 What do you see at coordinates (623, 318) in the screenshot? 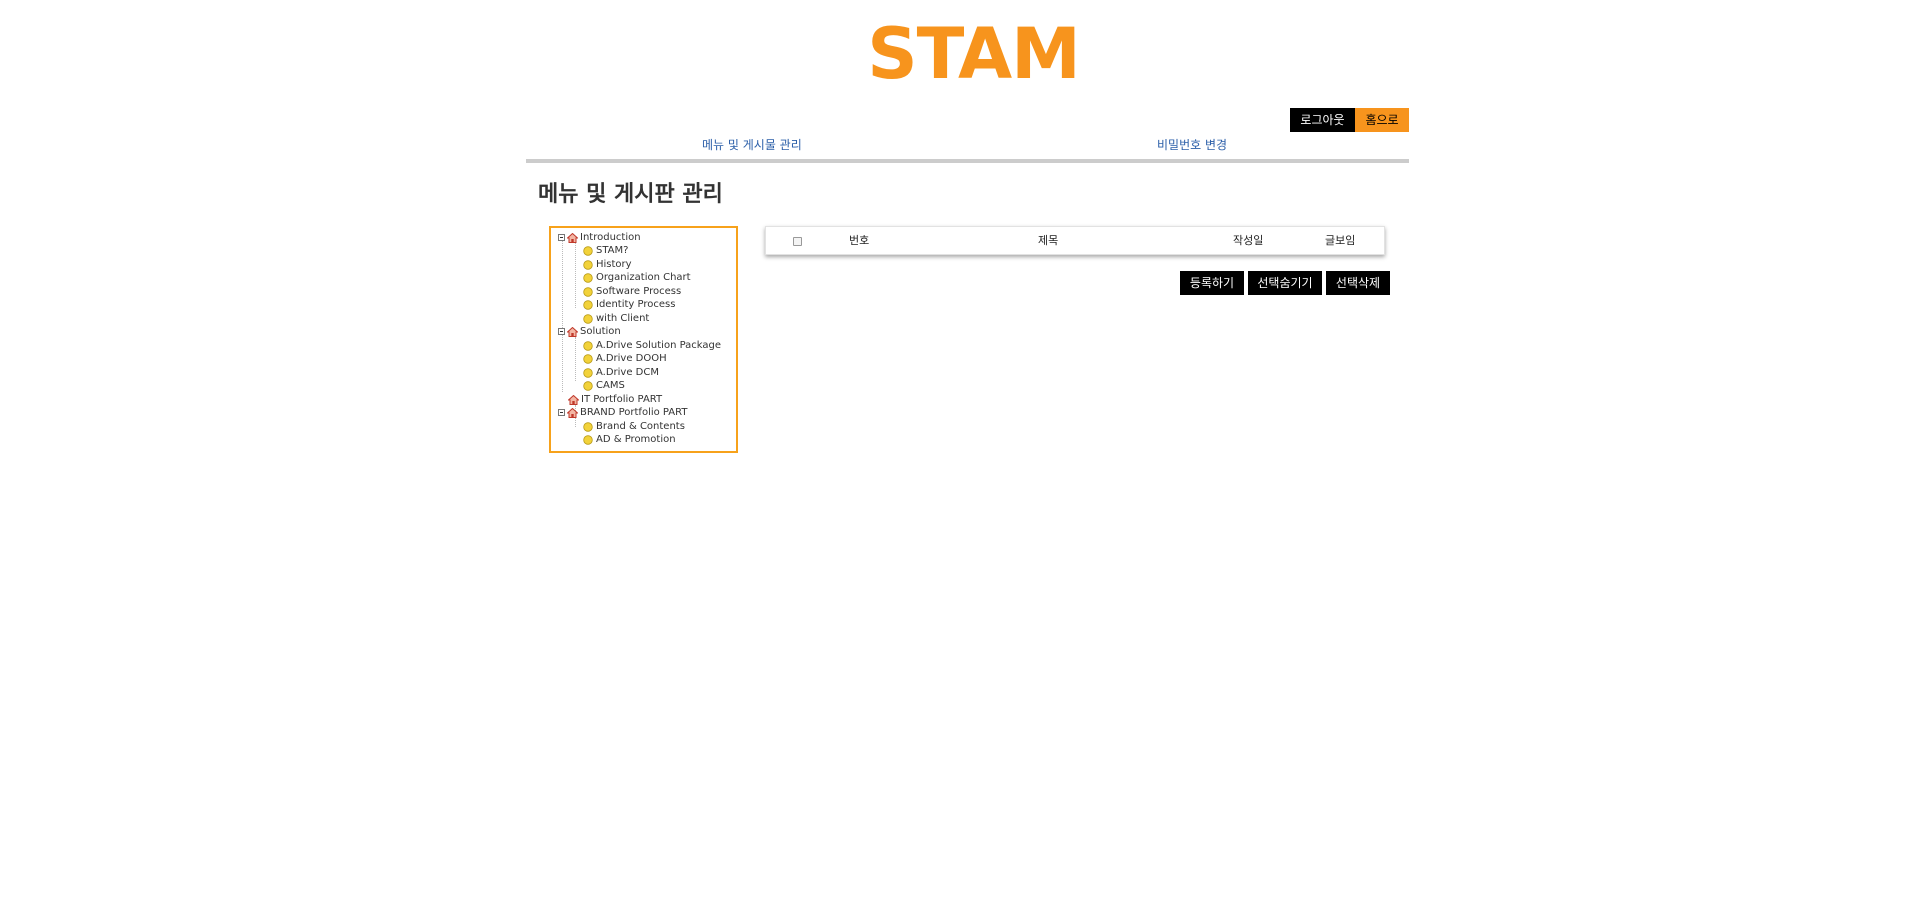
I see `tree-item-label: with Client` at bounding box center [623, 318].